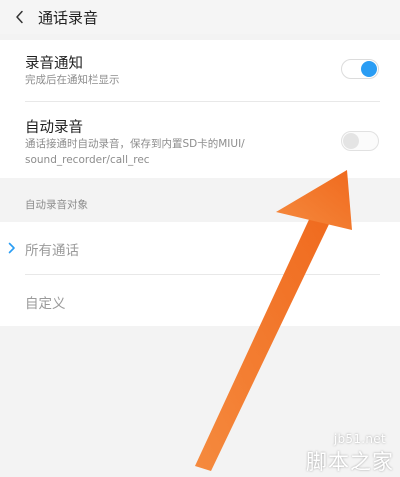  Describe the element at coordinates (359, 439) in the screenshot. I see `watermark-url: jb51.net` at that location.